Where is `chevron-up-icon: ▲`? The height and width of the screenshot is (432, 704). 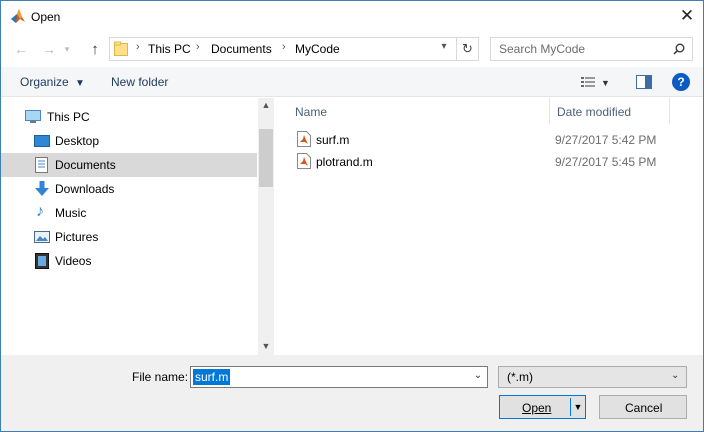 chevron-up-icon: ▲ is located at coordinates (266, 105).